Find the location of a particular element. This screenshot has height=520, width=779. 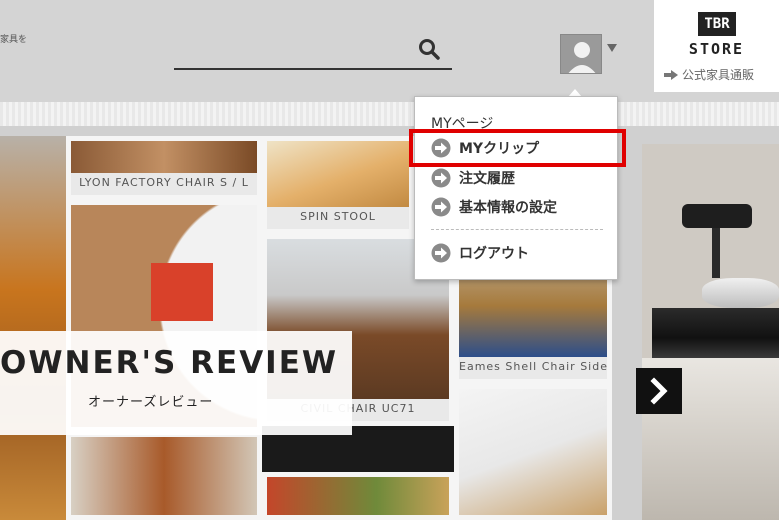

menu-item-label: 基本情報の設定 is located at coordinates (508, 208).